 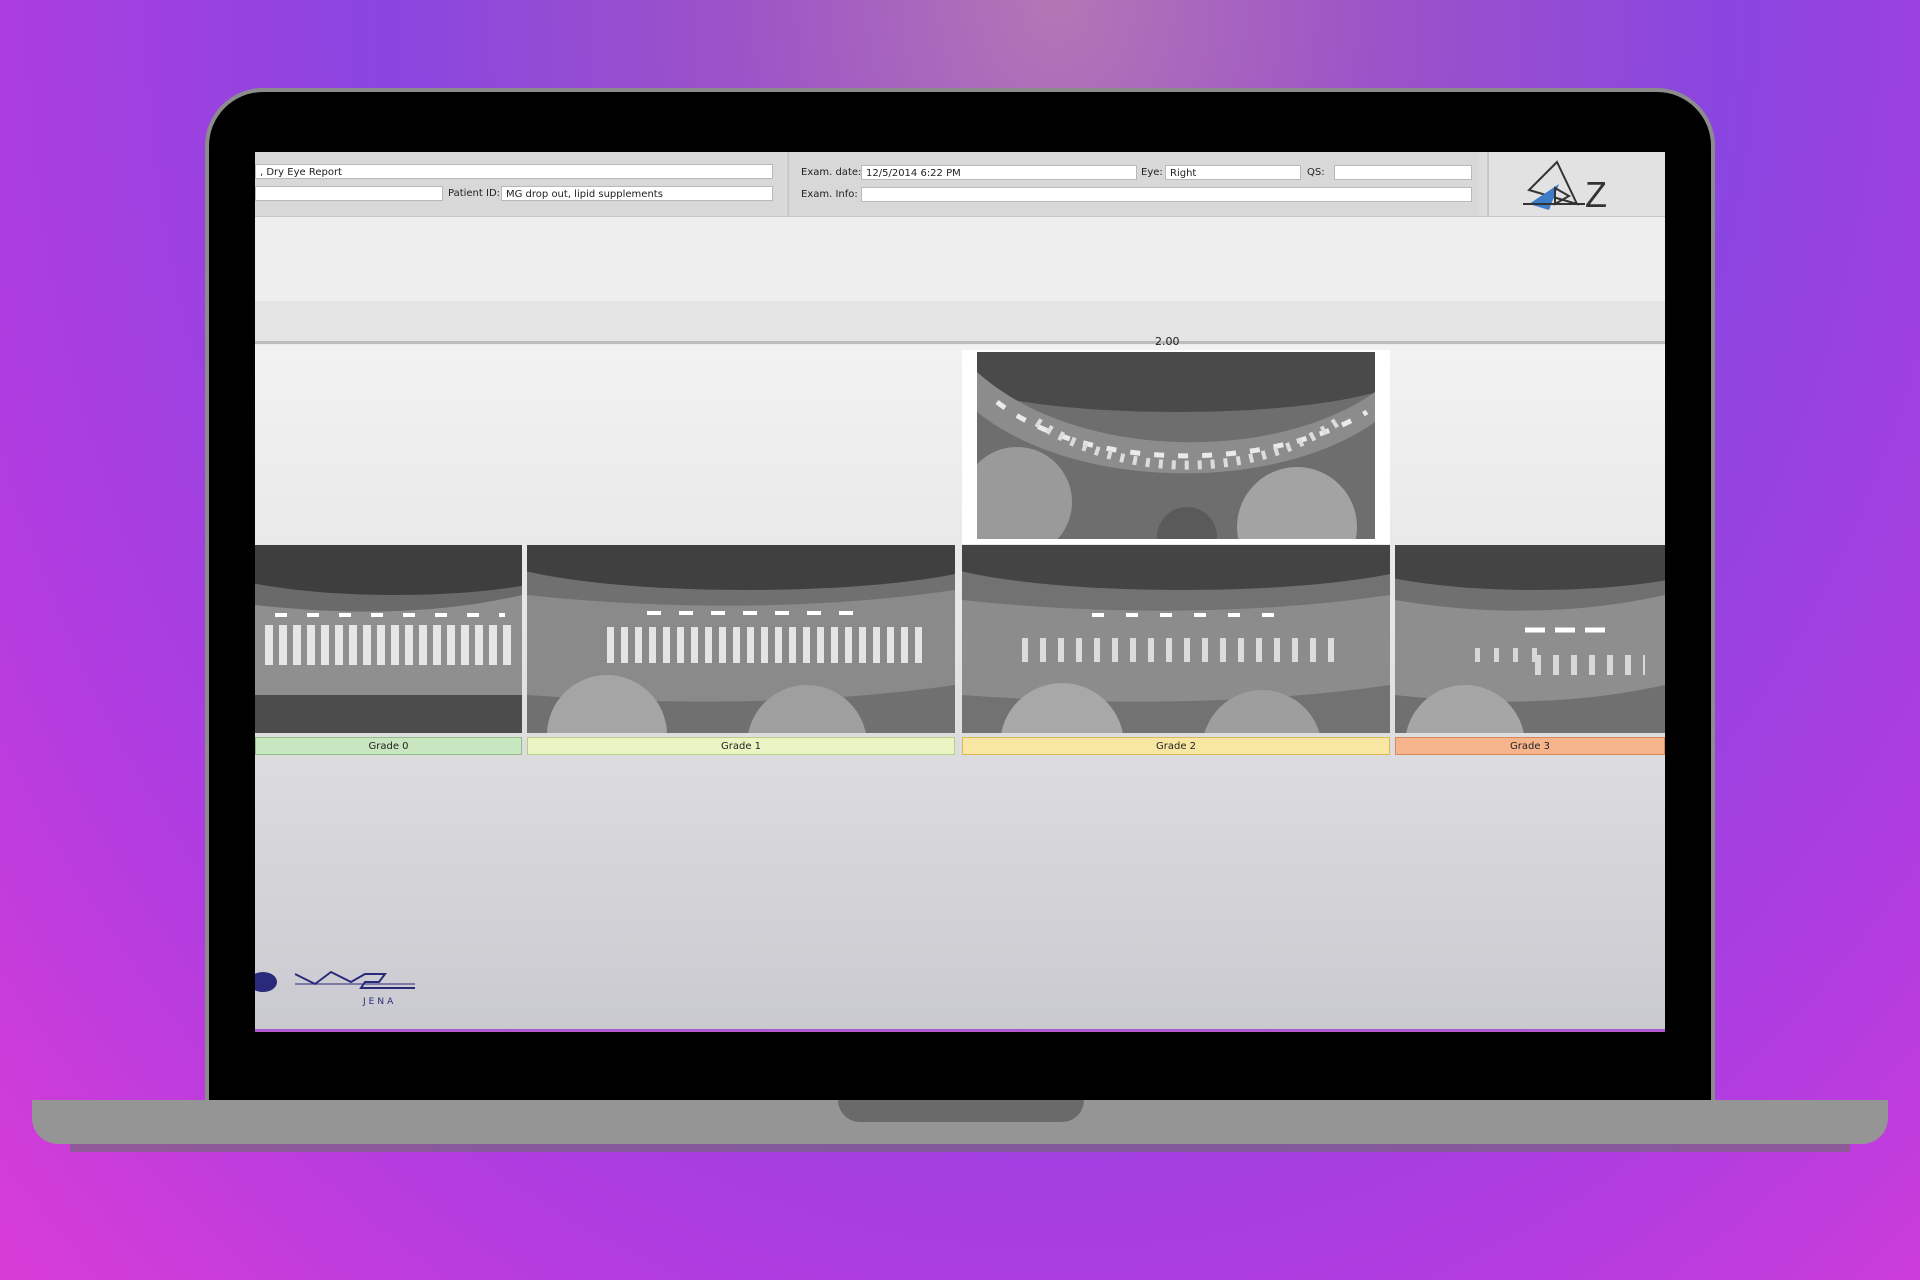 I want to click on exam-info-field, so click(x=1166, y=194).